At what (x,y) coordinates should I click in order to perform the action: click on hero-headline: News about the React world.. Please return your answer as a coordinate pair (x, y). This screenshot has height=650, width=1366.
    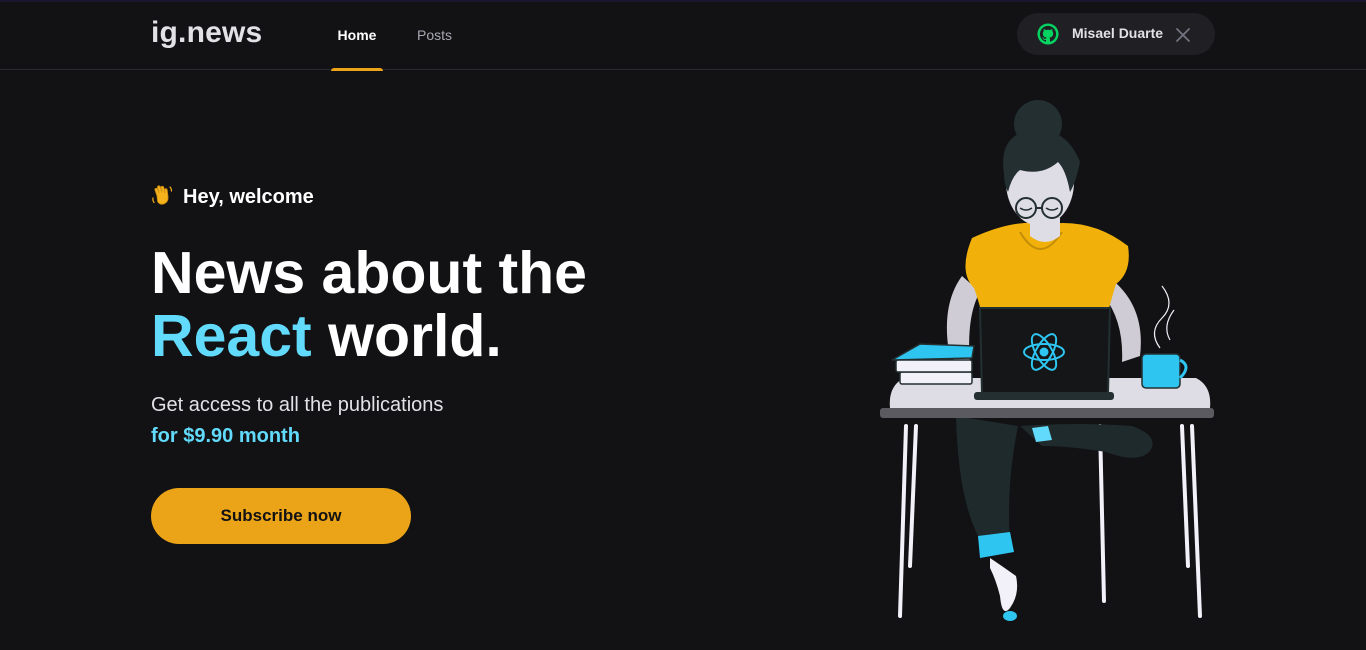
    Looking at the image, I should click on (431, 305).